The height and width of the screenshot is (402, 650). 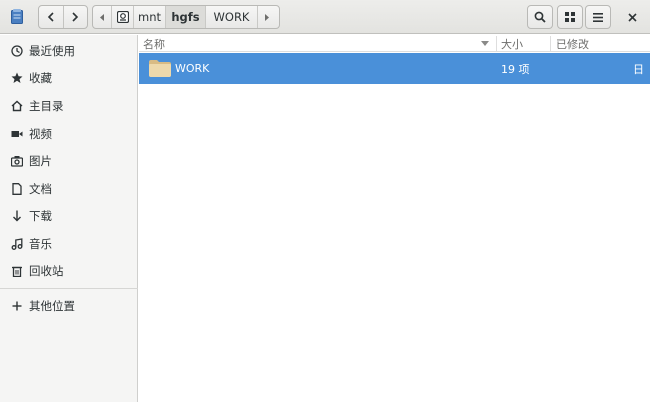 I want to click on forward-icon, so click(x=75, y=17).